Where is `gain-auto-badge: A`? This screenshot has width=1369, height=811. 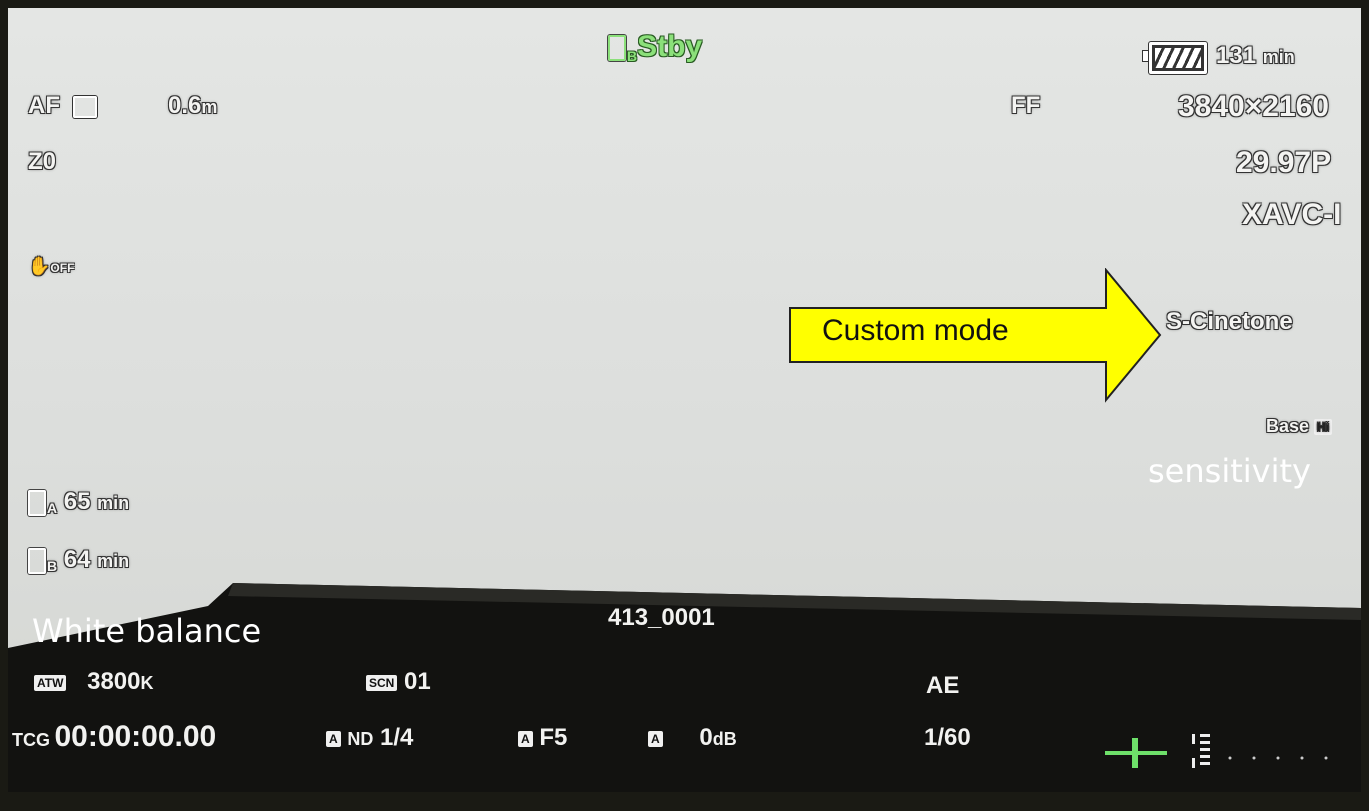 gain-auto-badge: A is located at coordinates (655, 738).